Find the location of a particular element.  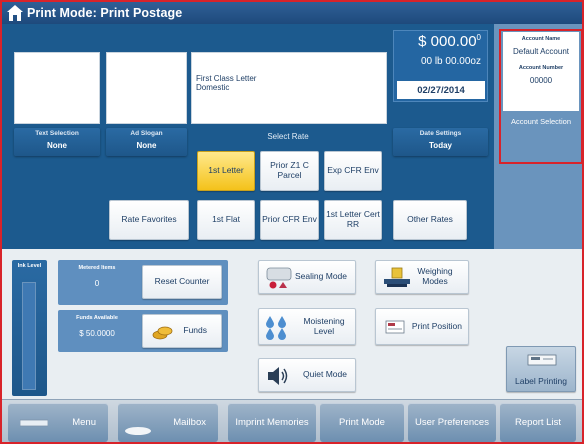

ad-slogan-value: None is located at coordinates (146, 145).